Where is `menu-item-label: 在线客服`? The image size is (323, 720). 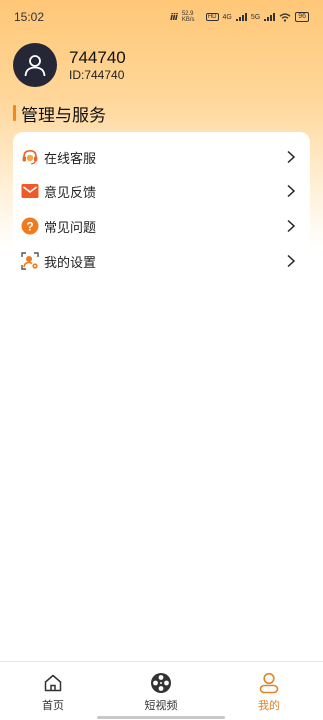 menu-item-label: 在线客服 is located at coordinates (70, 158).